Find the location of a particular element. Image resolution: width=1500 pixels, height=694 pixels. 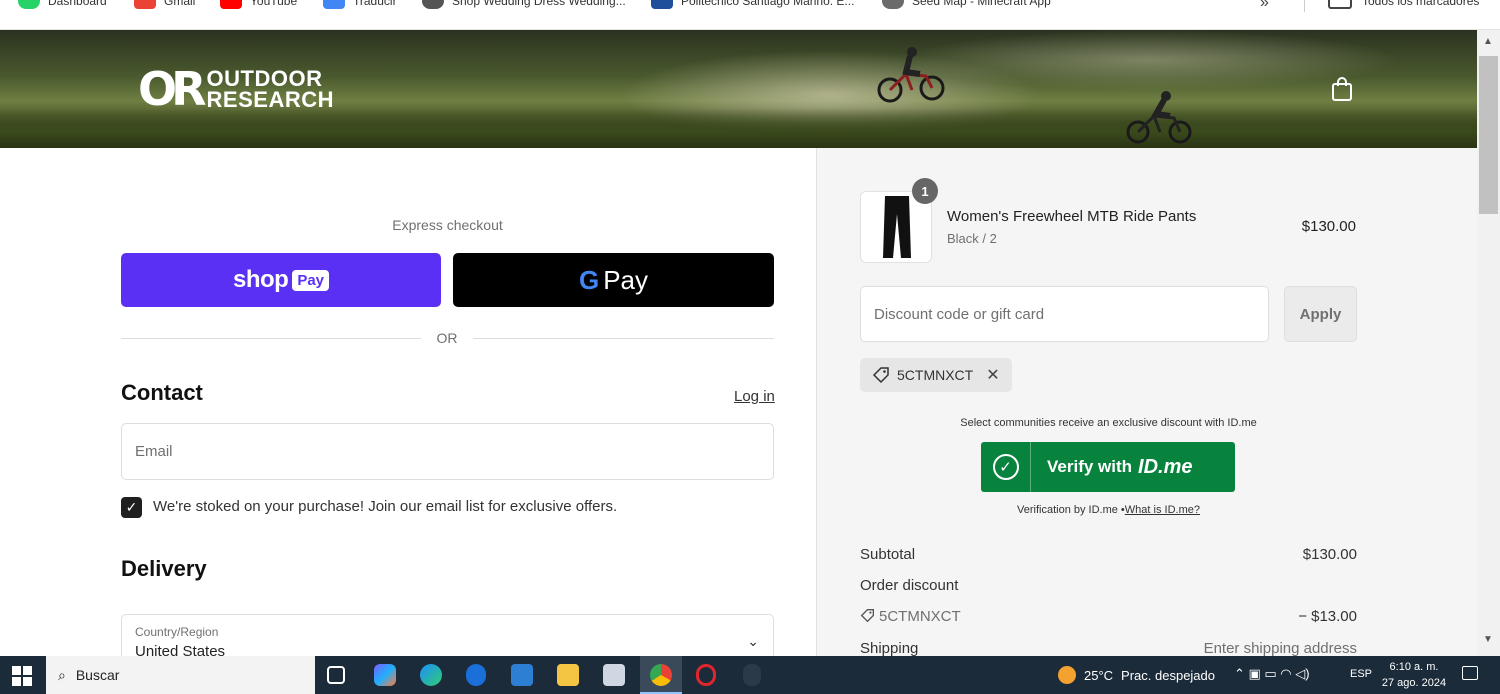

order-discount-row: Order discount is located at coordinates (1108, 585).